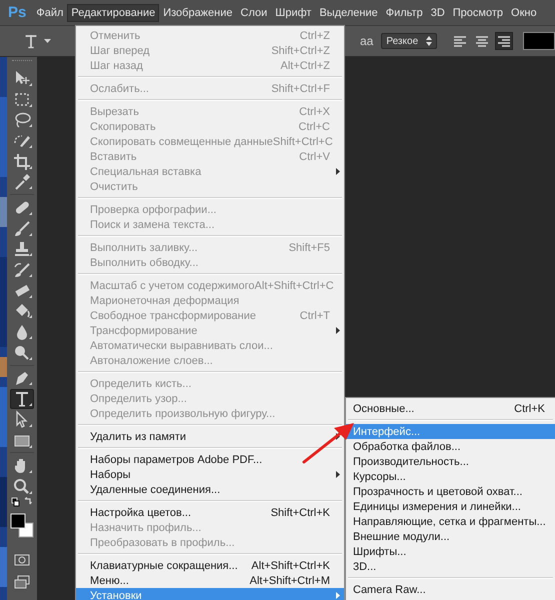  Describe the element at coordinates (309, 248) in the screenshot. I see `shortcut-label: Shift+F5` at that location.